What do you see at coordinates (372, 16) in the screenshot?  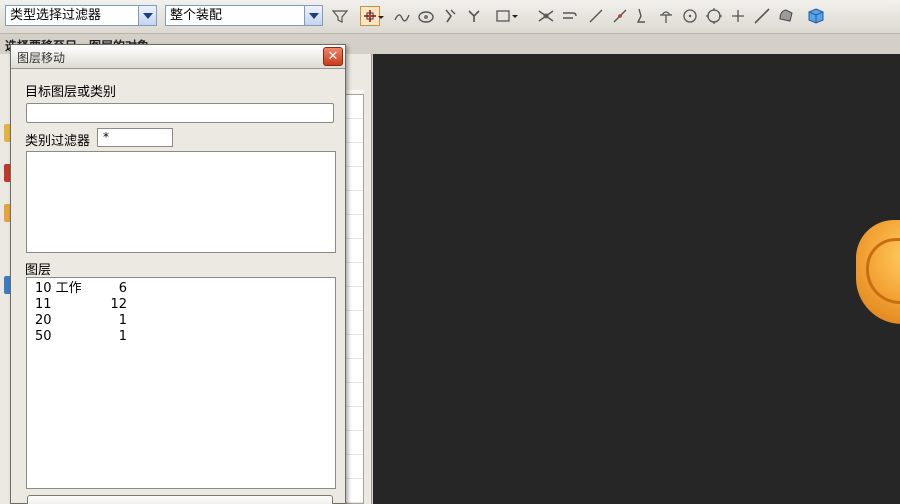 I see `snap-point-icon` at bounding box center [372, 16].